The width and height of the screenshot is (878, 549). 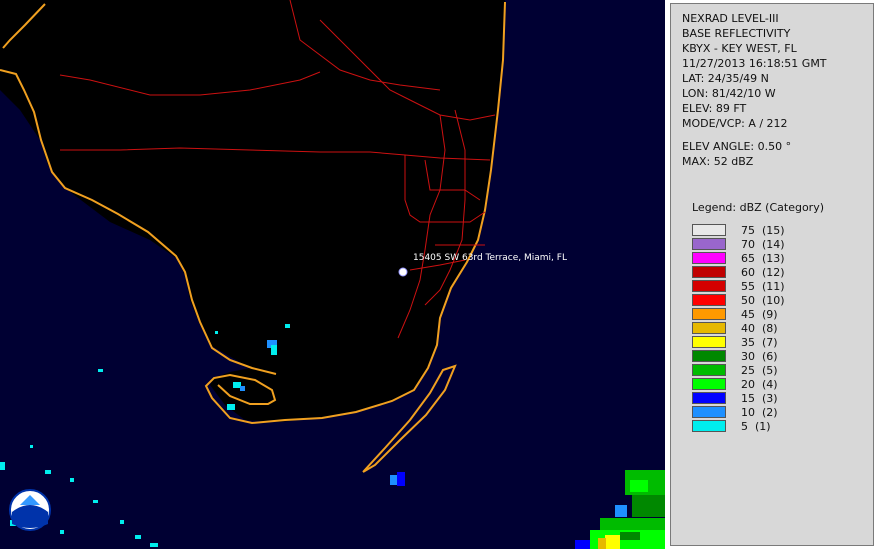 What do you see at coordinates (738, 300) in the screenshot?
I see `legend-row: 50 (10)` at bounding box center [738, 300].